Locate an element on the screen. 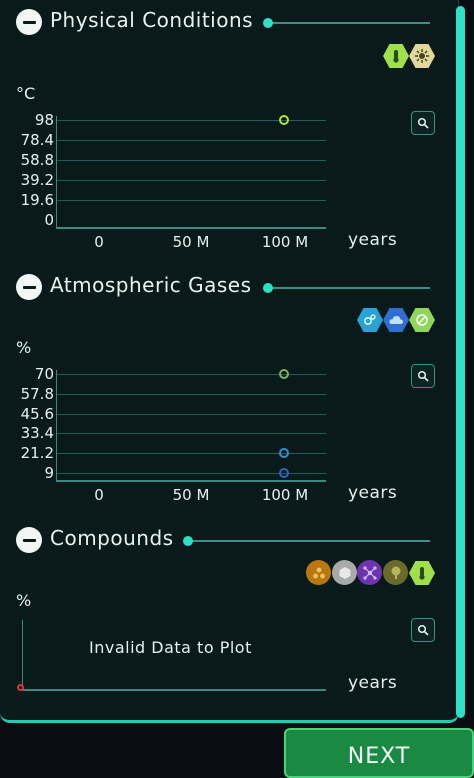 The image size is (474, 778). atmospheric-gases-header: Atmospheric Gases is located at coordinates (223, 286).